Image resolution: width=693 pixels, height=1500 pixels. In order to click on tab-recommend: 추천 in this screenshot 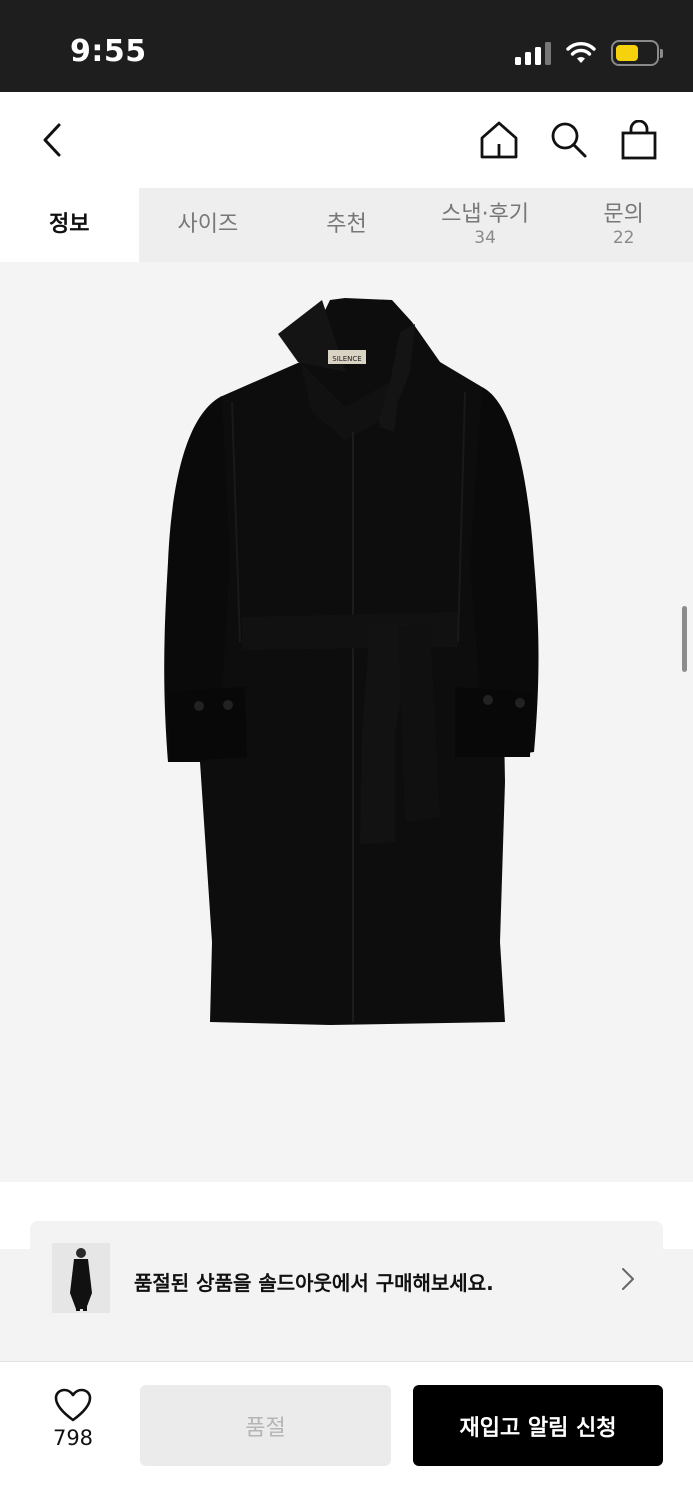, I will do `click(346, 225)`.